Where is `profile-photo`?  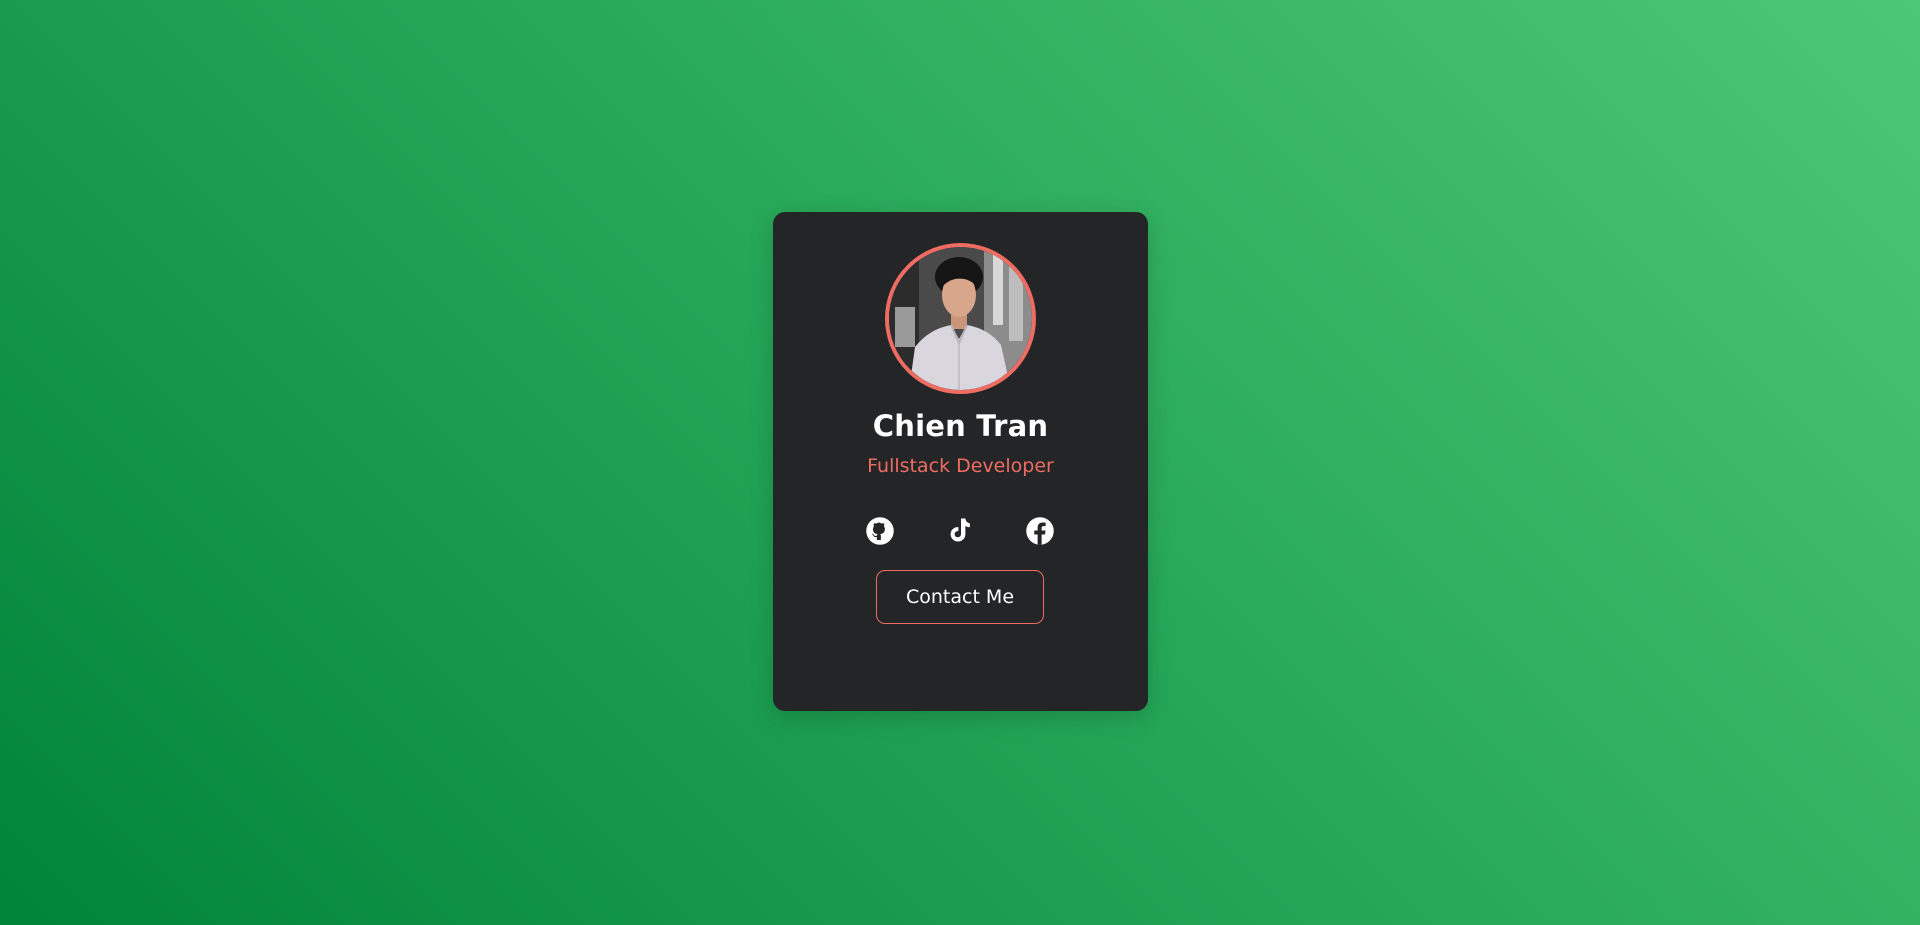 profile-photo is located at coordinates (960, 318).